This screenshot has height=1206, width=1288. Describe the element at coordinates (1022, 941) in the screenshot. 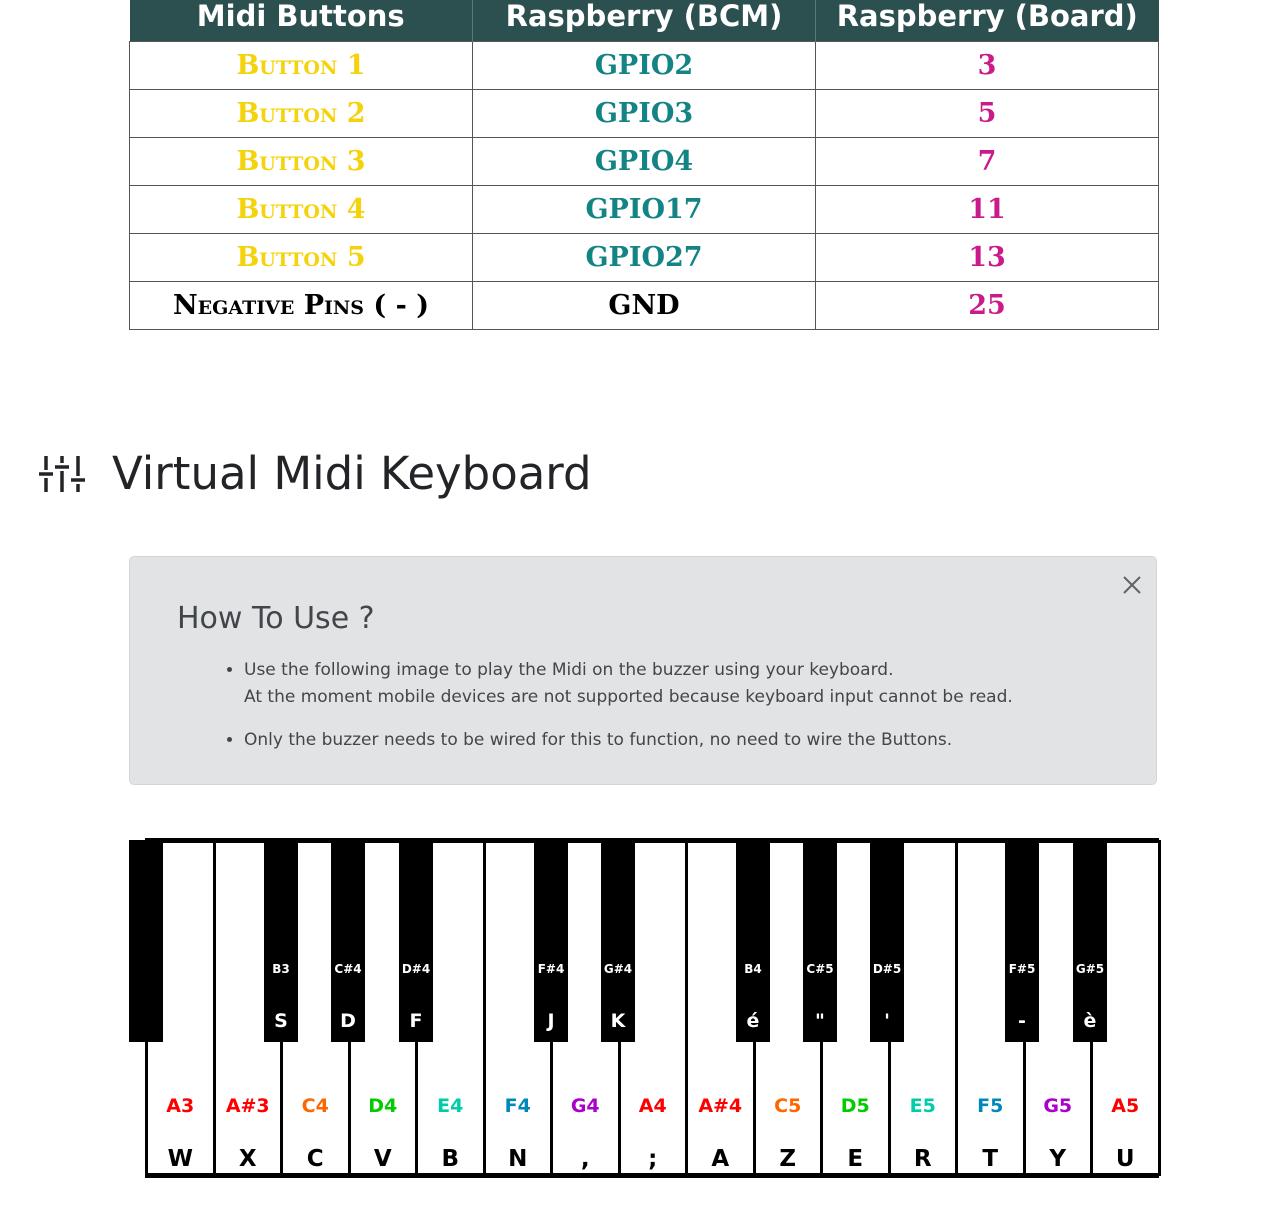

I see `black-key: F#5 -` at that location.